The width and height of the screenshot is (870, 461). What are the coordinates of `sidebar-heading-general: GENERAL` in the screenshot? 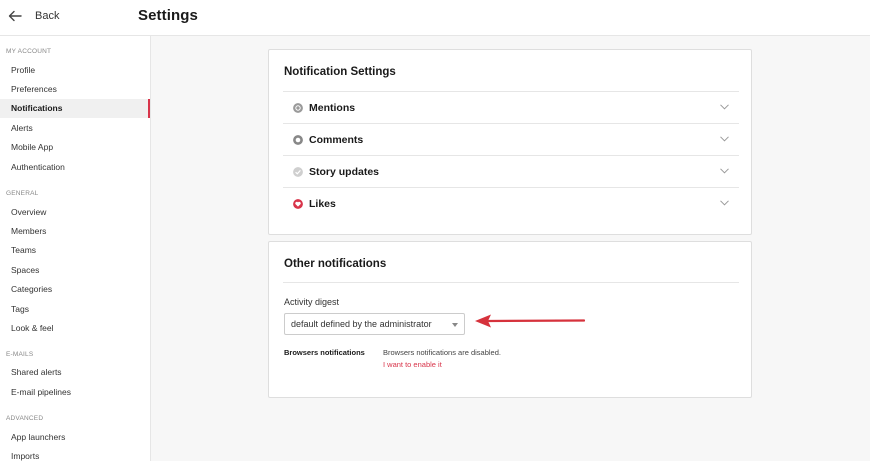 It's located at (22, 193).